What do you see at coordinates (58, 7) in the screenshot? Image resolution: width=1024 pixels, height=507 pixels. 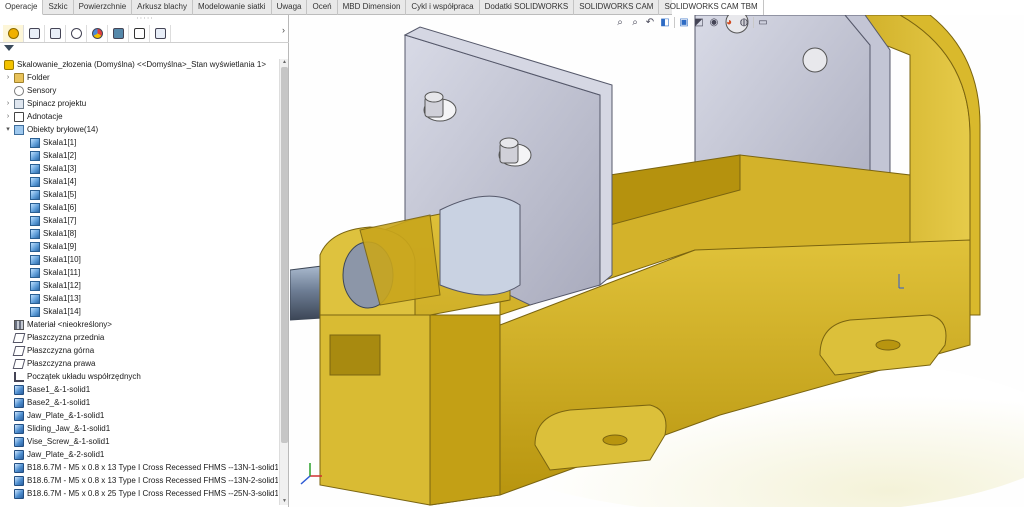 I see `tab-1: Szkic` at bounding box center [58, 7].